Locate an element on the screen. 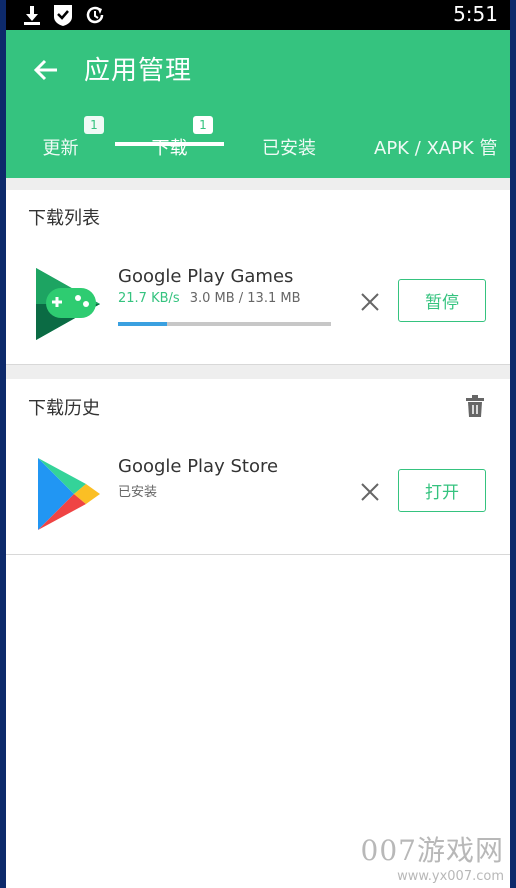 The image size is (516, 888). play-games-icon is located at coordinates (69, 303).